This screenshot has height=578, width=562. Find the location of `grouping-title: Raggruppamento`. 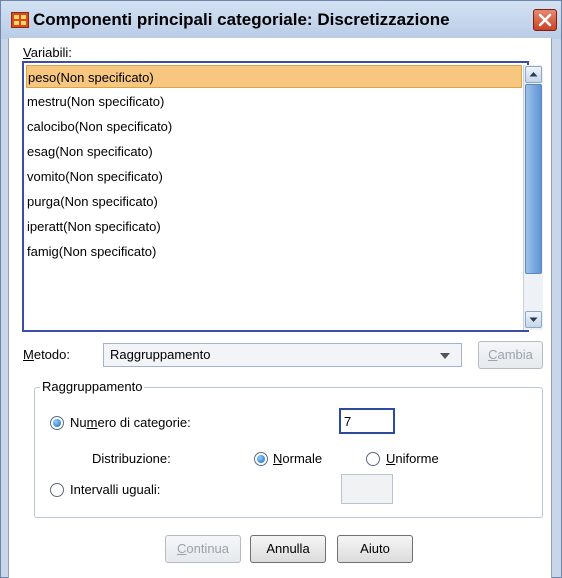

grouping-title: Raggruppamento is located at coordinates (92, 386).